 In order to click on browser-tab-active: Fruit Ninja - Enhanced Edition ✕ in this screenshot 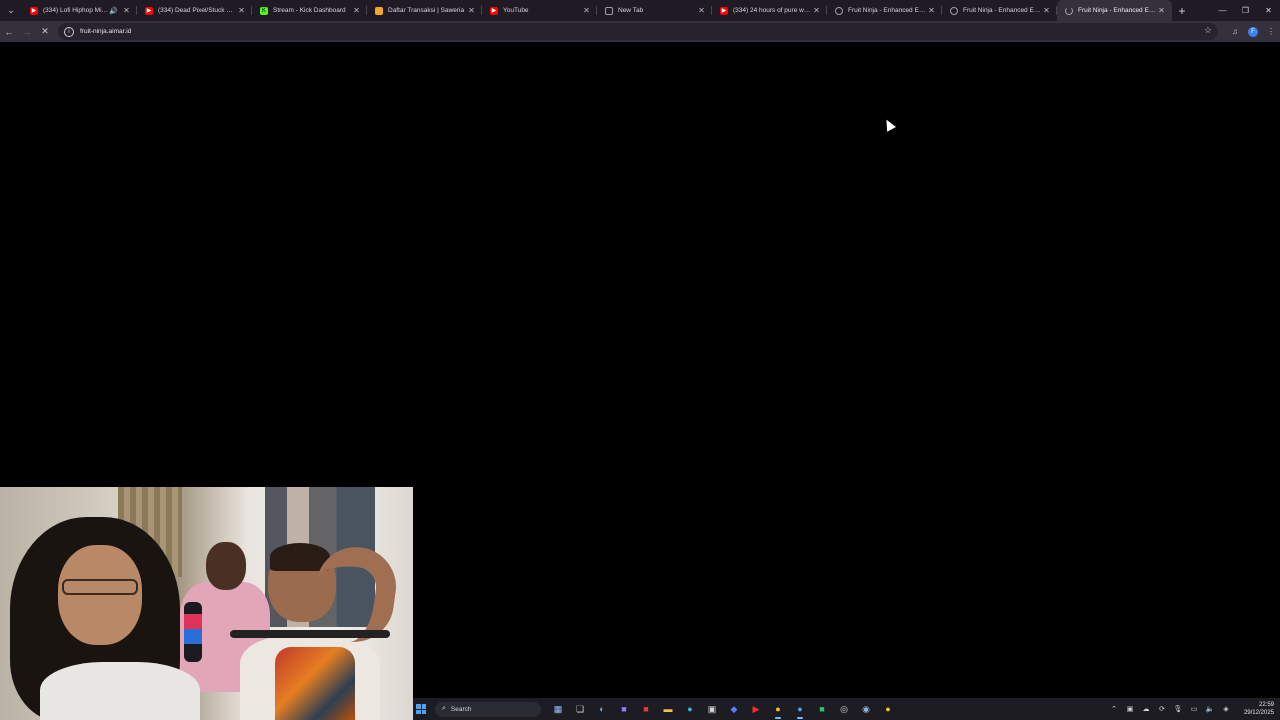, I will do `click(1114, 10)`.